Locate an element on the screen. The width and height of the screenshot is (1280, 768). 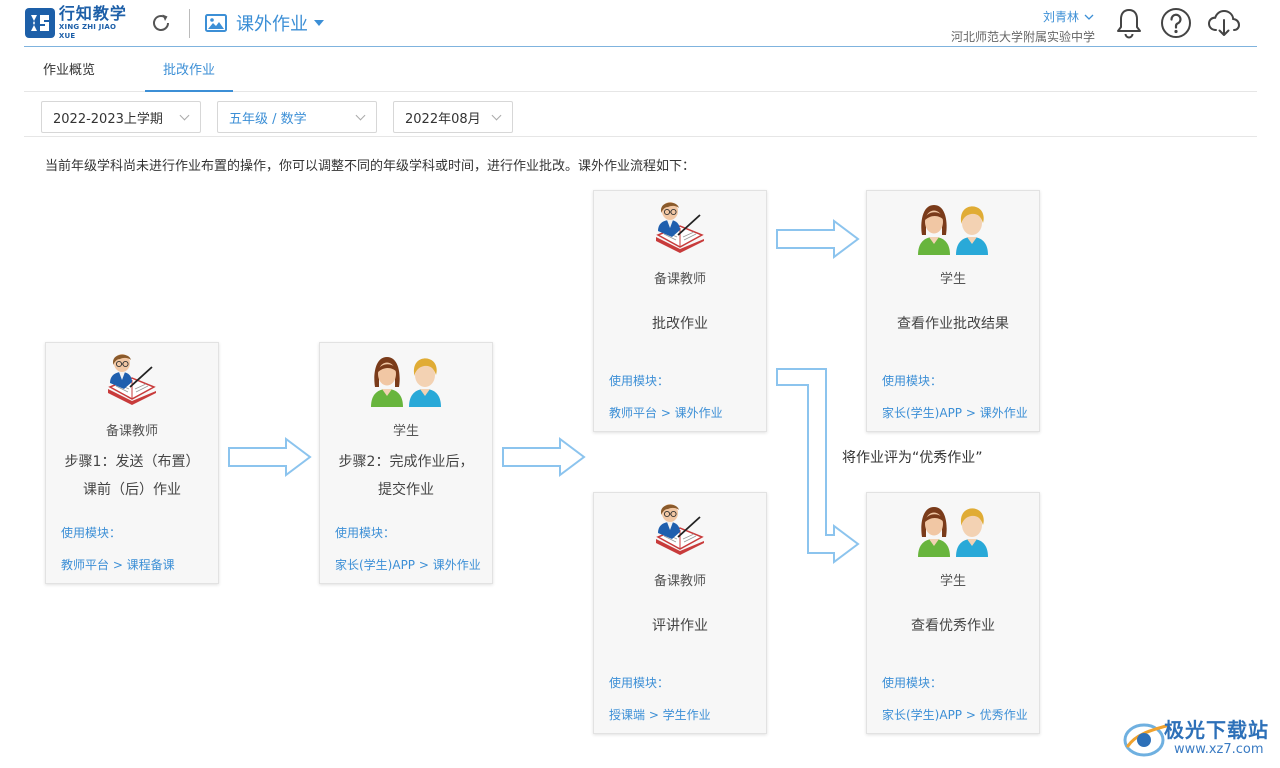
card-title-line2: 课前（后）作业 is located at coordinates (132, 490).